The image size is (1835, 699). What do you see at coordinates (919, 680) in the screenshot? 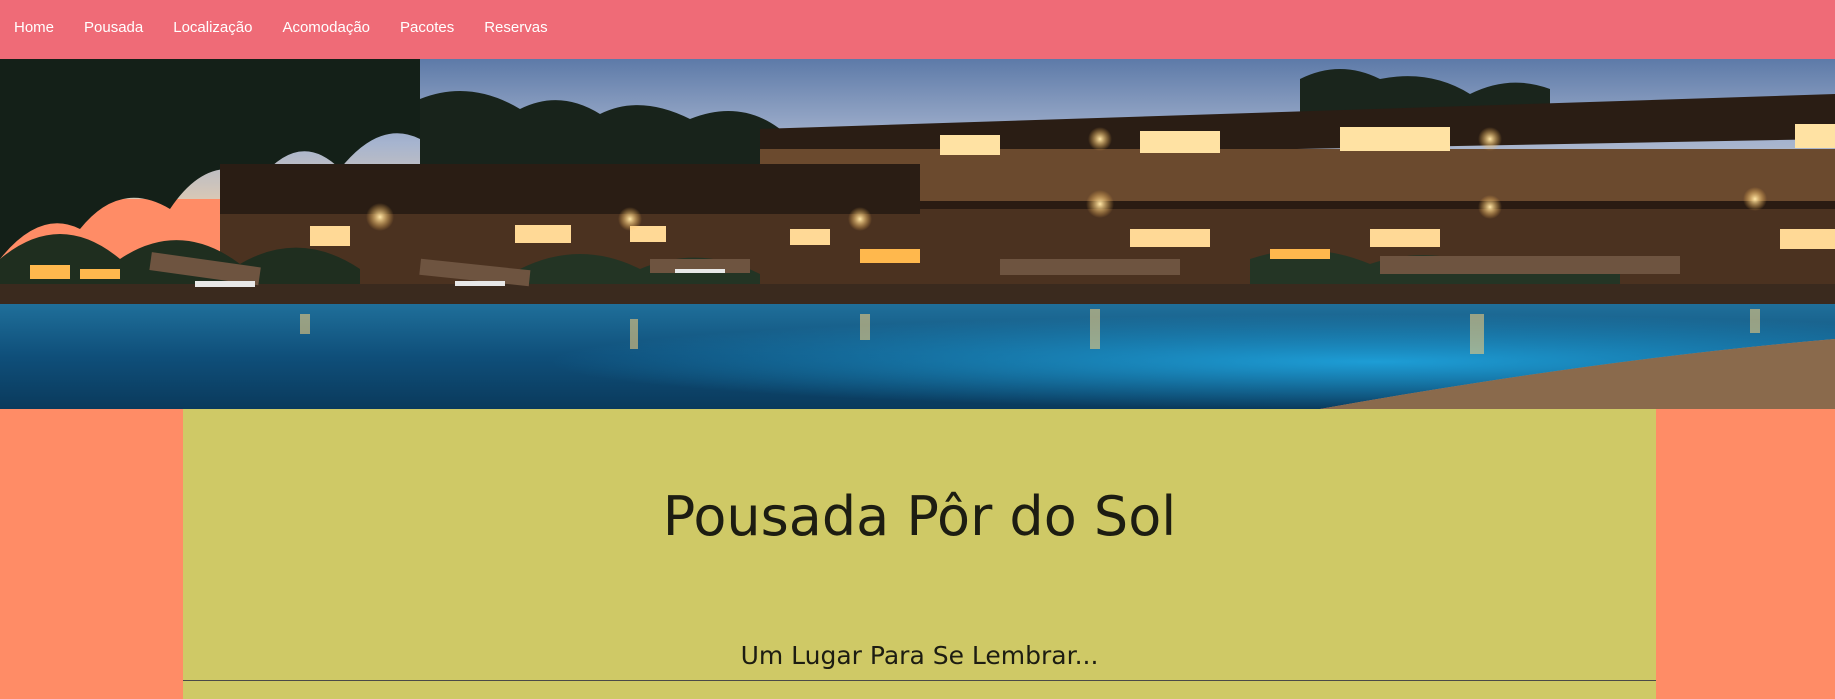
I see `divider-line` at bounding box center [919, 680].